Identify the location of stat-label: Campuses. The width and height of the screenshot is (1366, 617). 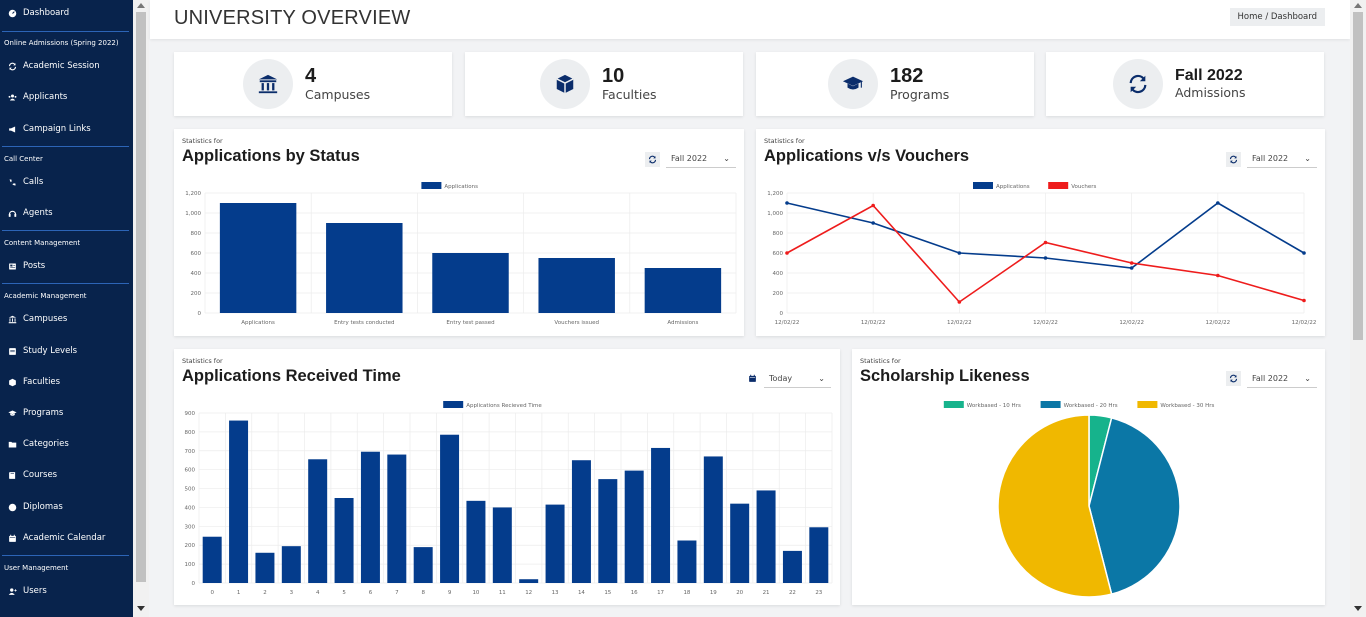
(338, 94).